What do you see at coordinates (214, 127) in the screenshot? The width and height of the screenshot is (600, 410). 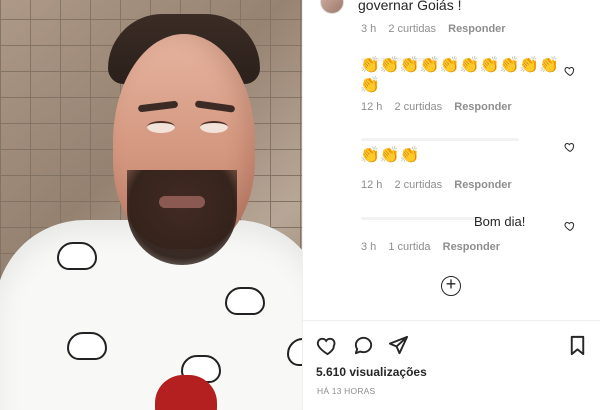 I see `right-eye` at bounding box center [214, 127].